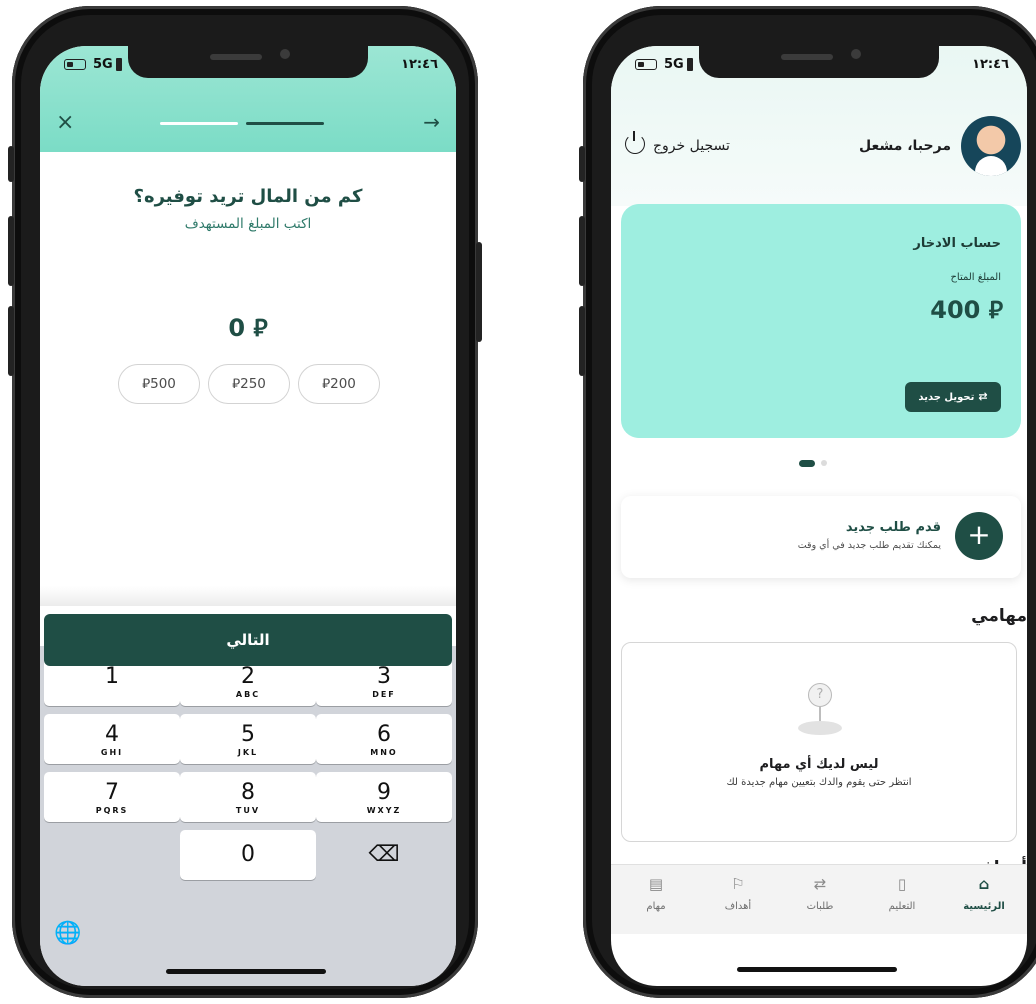 The image size is (1036, 1004). What do you see at coordinates (820, 710) in the screenshot?
I see `empty-tasks-icon: ?` at bounding box center [820, 710].